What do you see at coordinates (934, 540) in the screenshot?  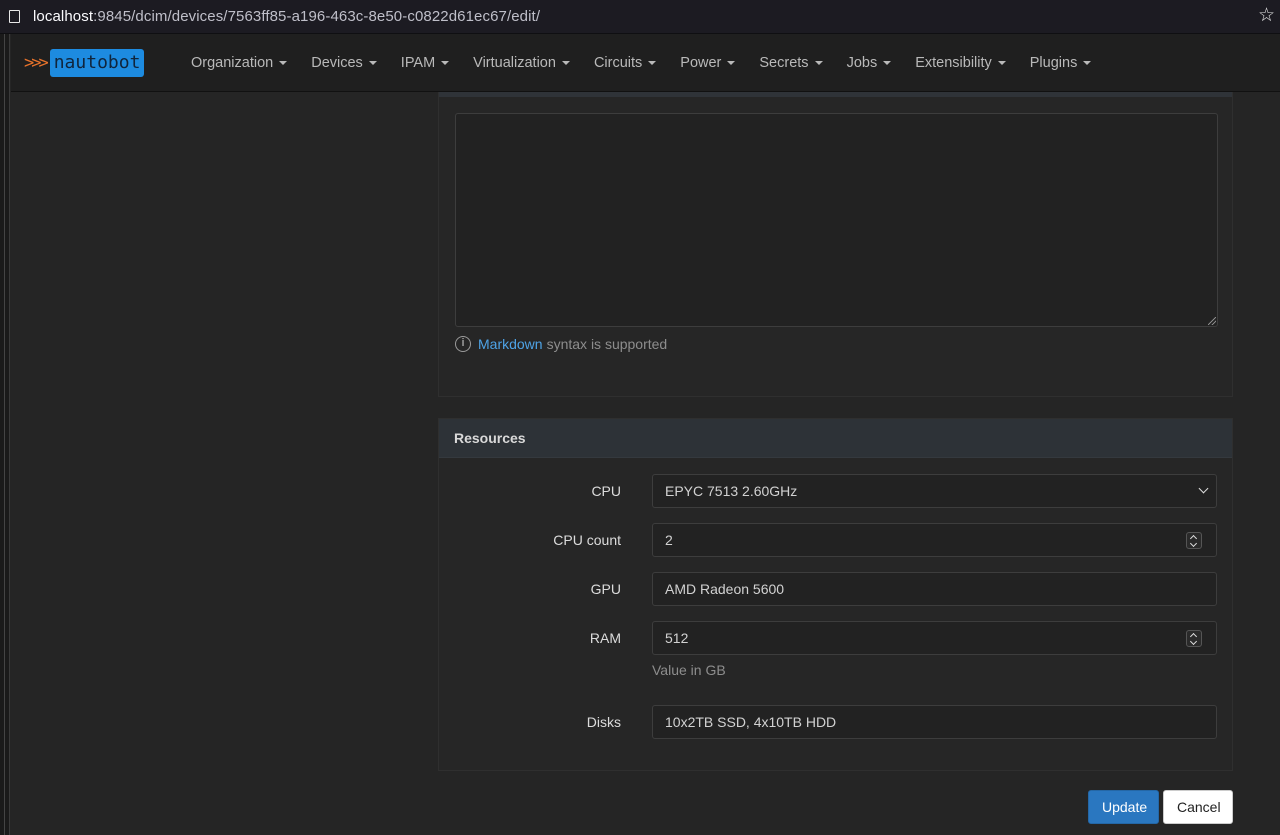 I see `cpu-count-input: 2` at bounding box center [934, 540].